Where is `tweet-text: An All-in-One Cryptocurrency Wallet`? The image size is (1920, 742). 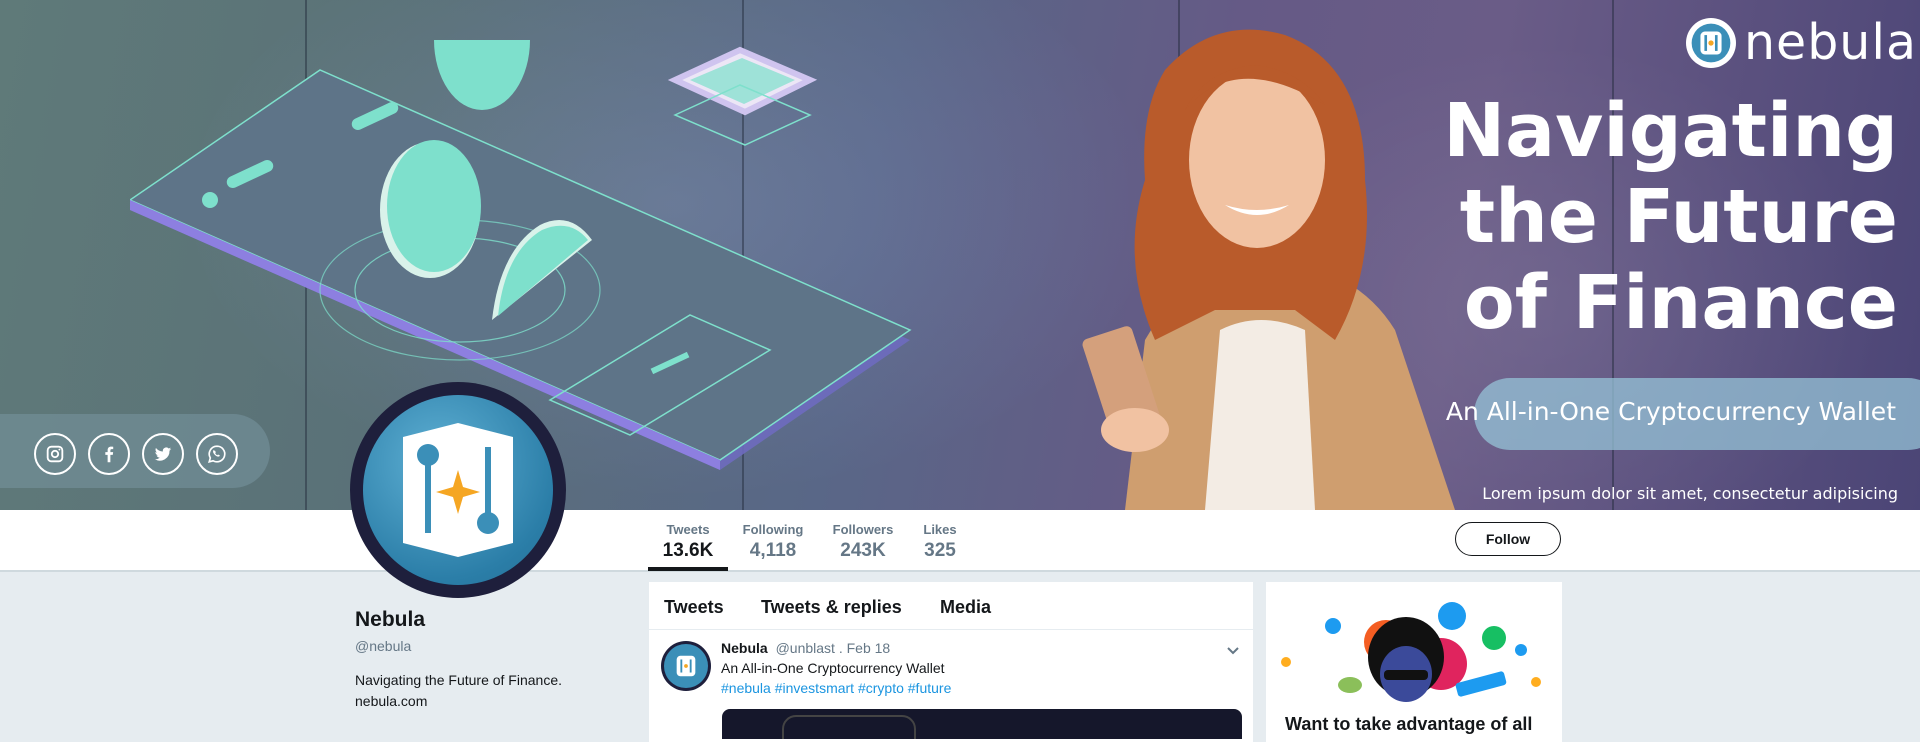
tweet-text: An All-in-One Cryptocurrency Wallet is located at coordinates (833, 668).